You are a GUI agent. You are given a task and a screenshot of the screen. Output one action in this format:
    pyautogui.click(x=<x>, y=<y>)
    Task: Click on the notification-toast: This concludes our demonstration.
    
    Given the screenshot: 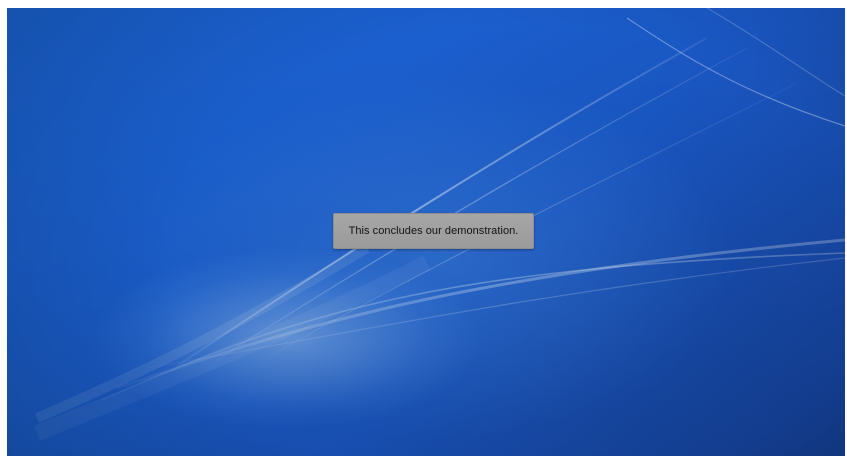 What is the action you would take?
    pyautogui.click(x=433, y=231)
    